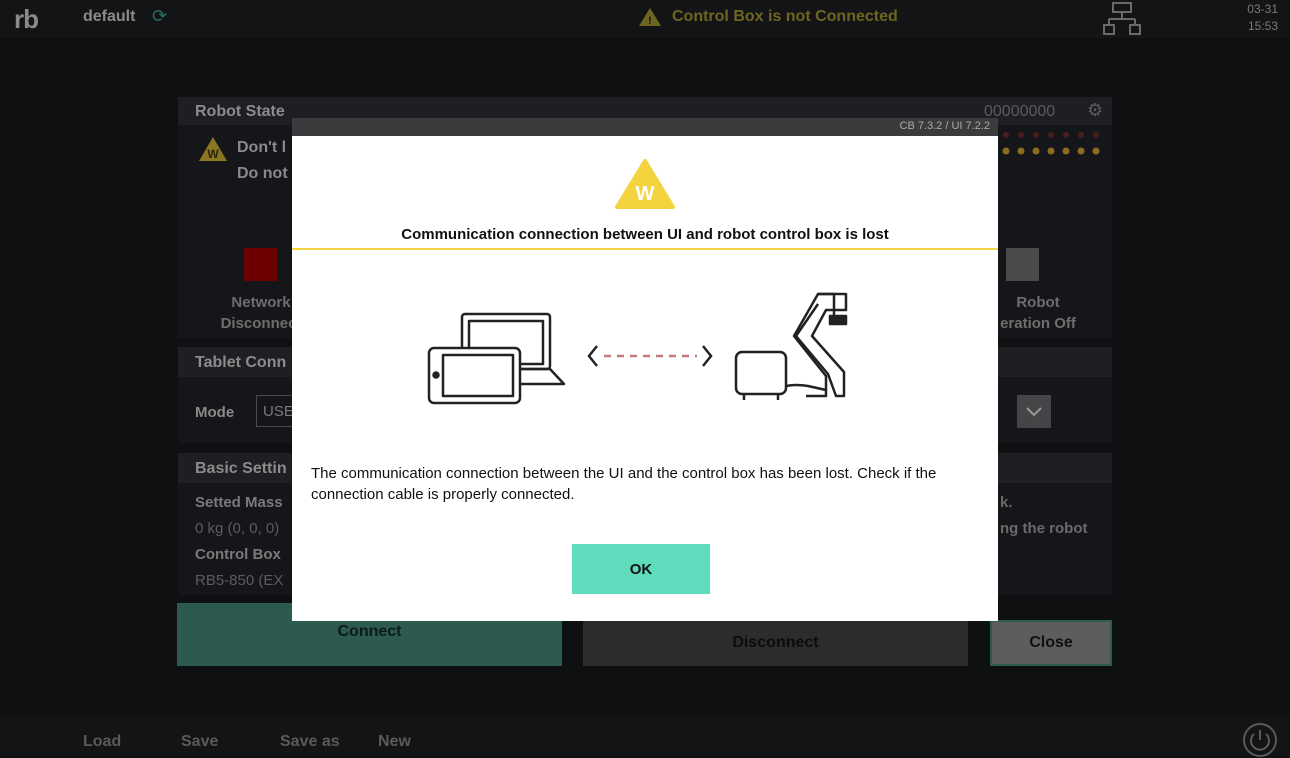 This screenshot has height=758, width=1290. Describe the element at coordinates (645, 249) in the screenshot. I see `dialog-title-divider` at that location.